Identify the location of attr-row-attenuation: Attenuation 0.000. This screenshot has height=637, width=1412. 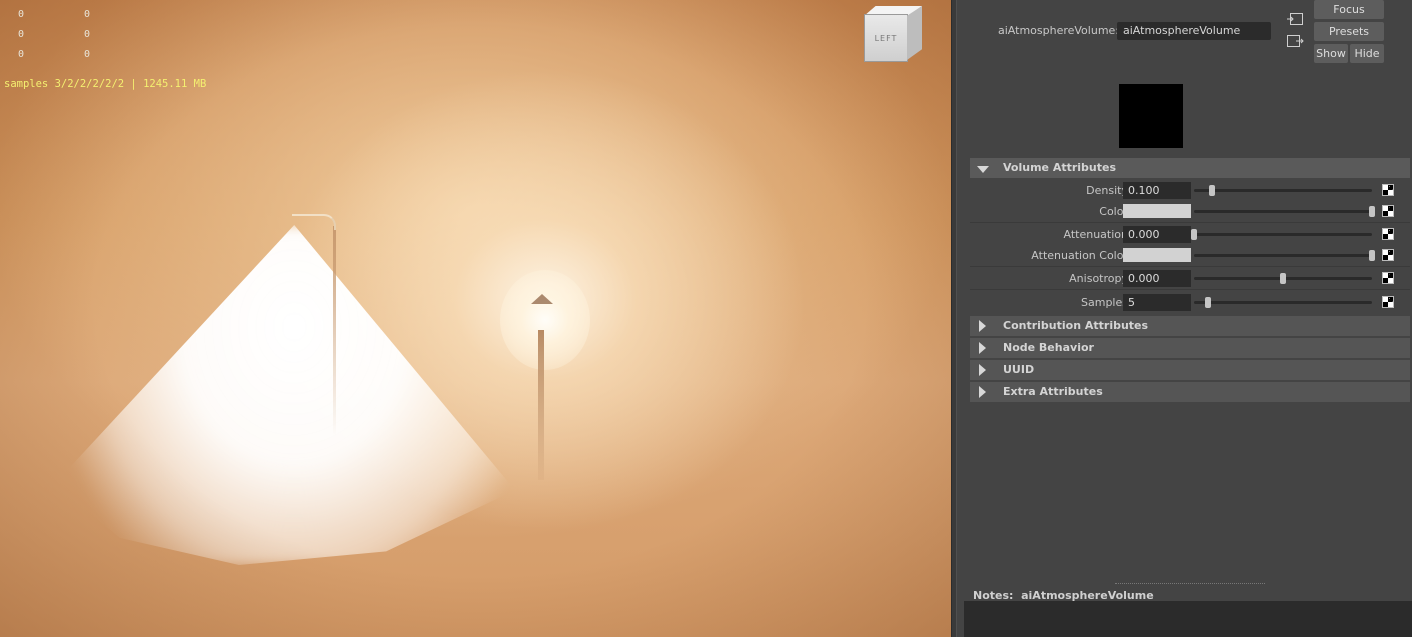
(1190, 234).